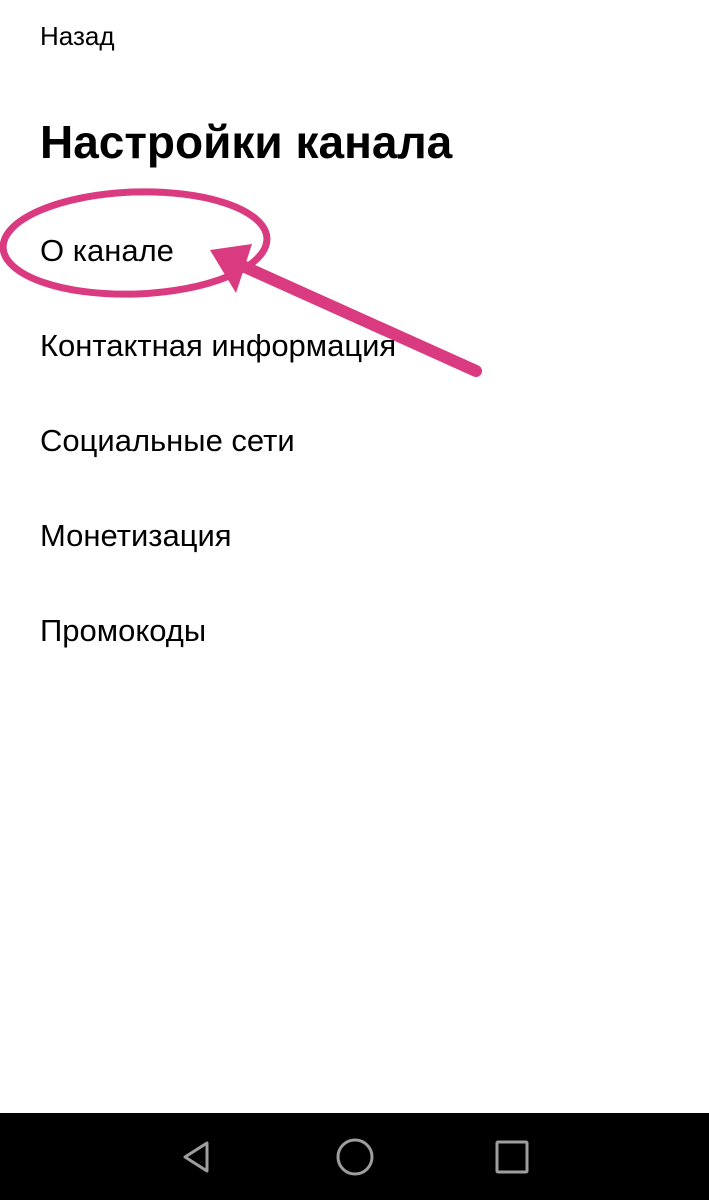  I want to click on menu-item-contact-info: Контактная информация, so click(354, 345).